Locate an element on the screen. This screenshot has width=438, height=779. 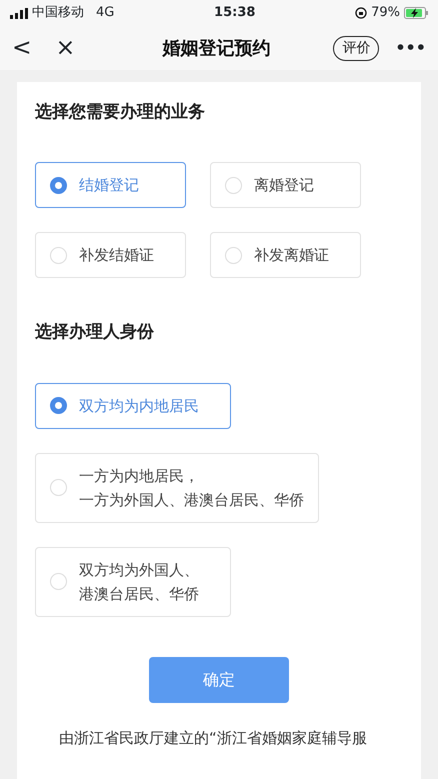
signal-icon is located at coordinates (19, 13).